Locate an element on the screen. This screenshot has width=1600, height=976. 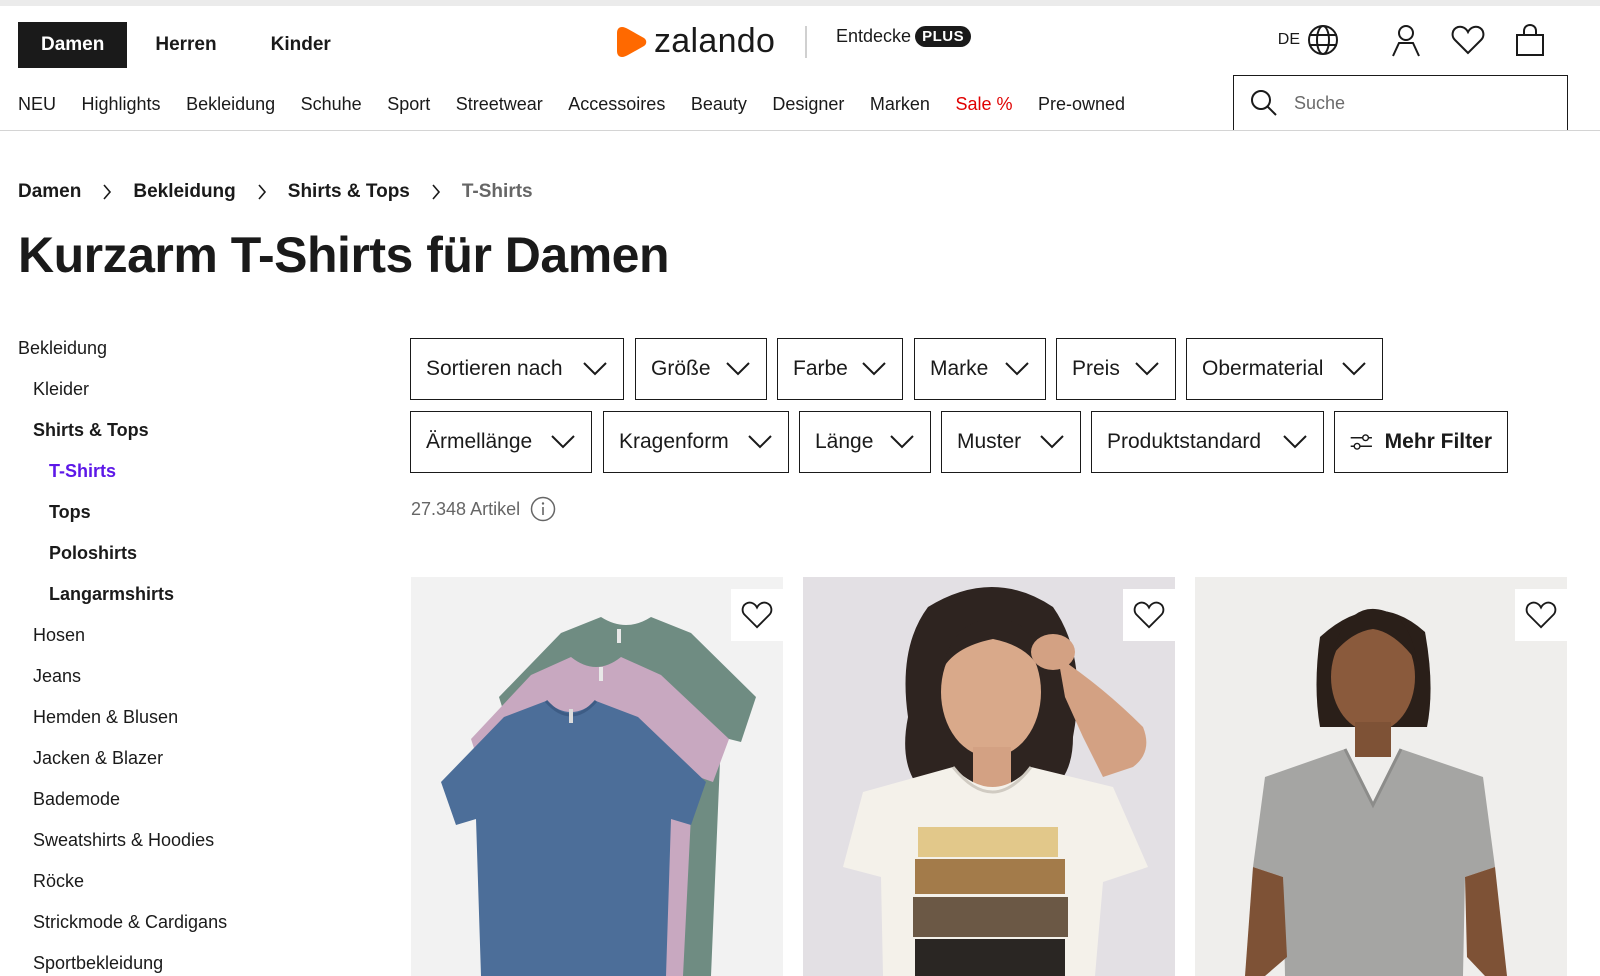
filter-brand: Marke is located at coordinates (980, 369).